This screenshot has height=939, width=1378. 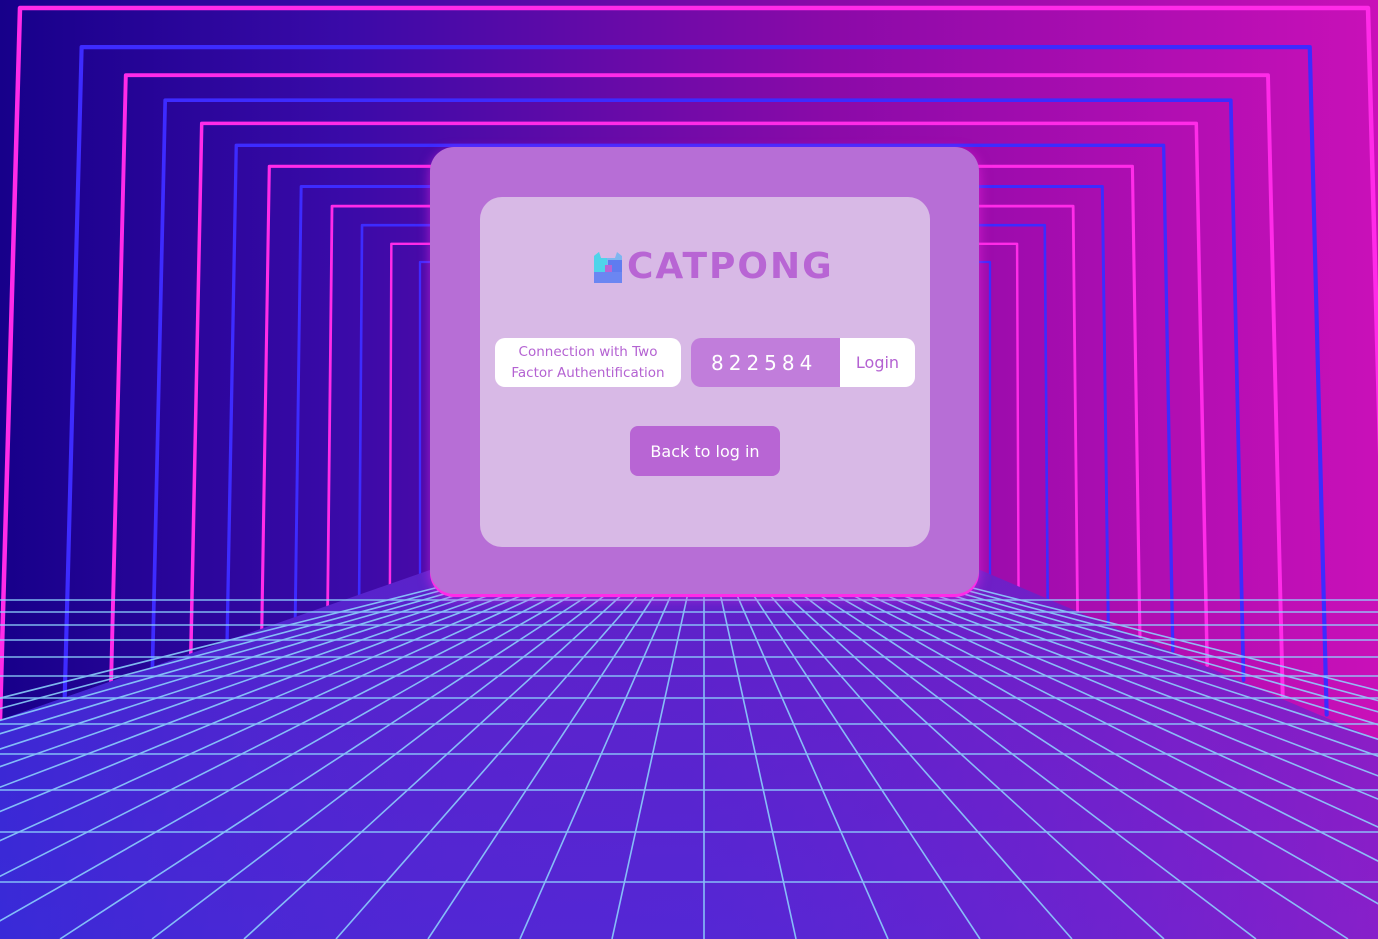 I want to click on catpong-logo: CATPONG, so click(x=713, y=267).